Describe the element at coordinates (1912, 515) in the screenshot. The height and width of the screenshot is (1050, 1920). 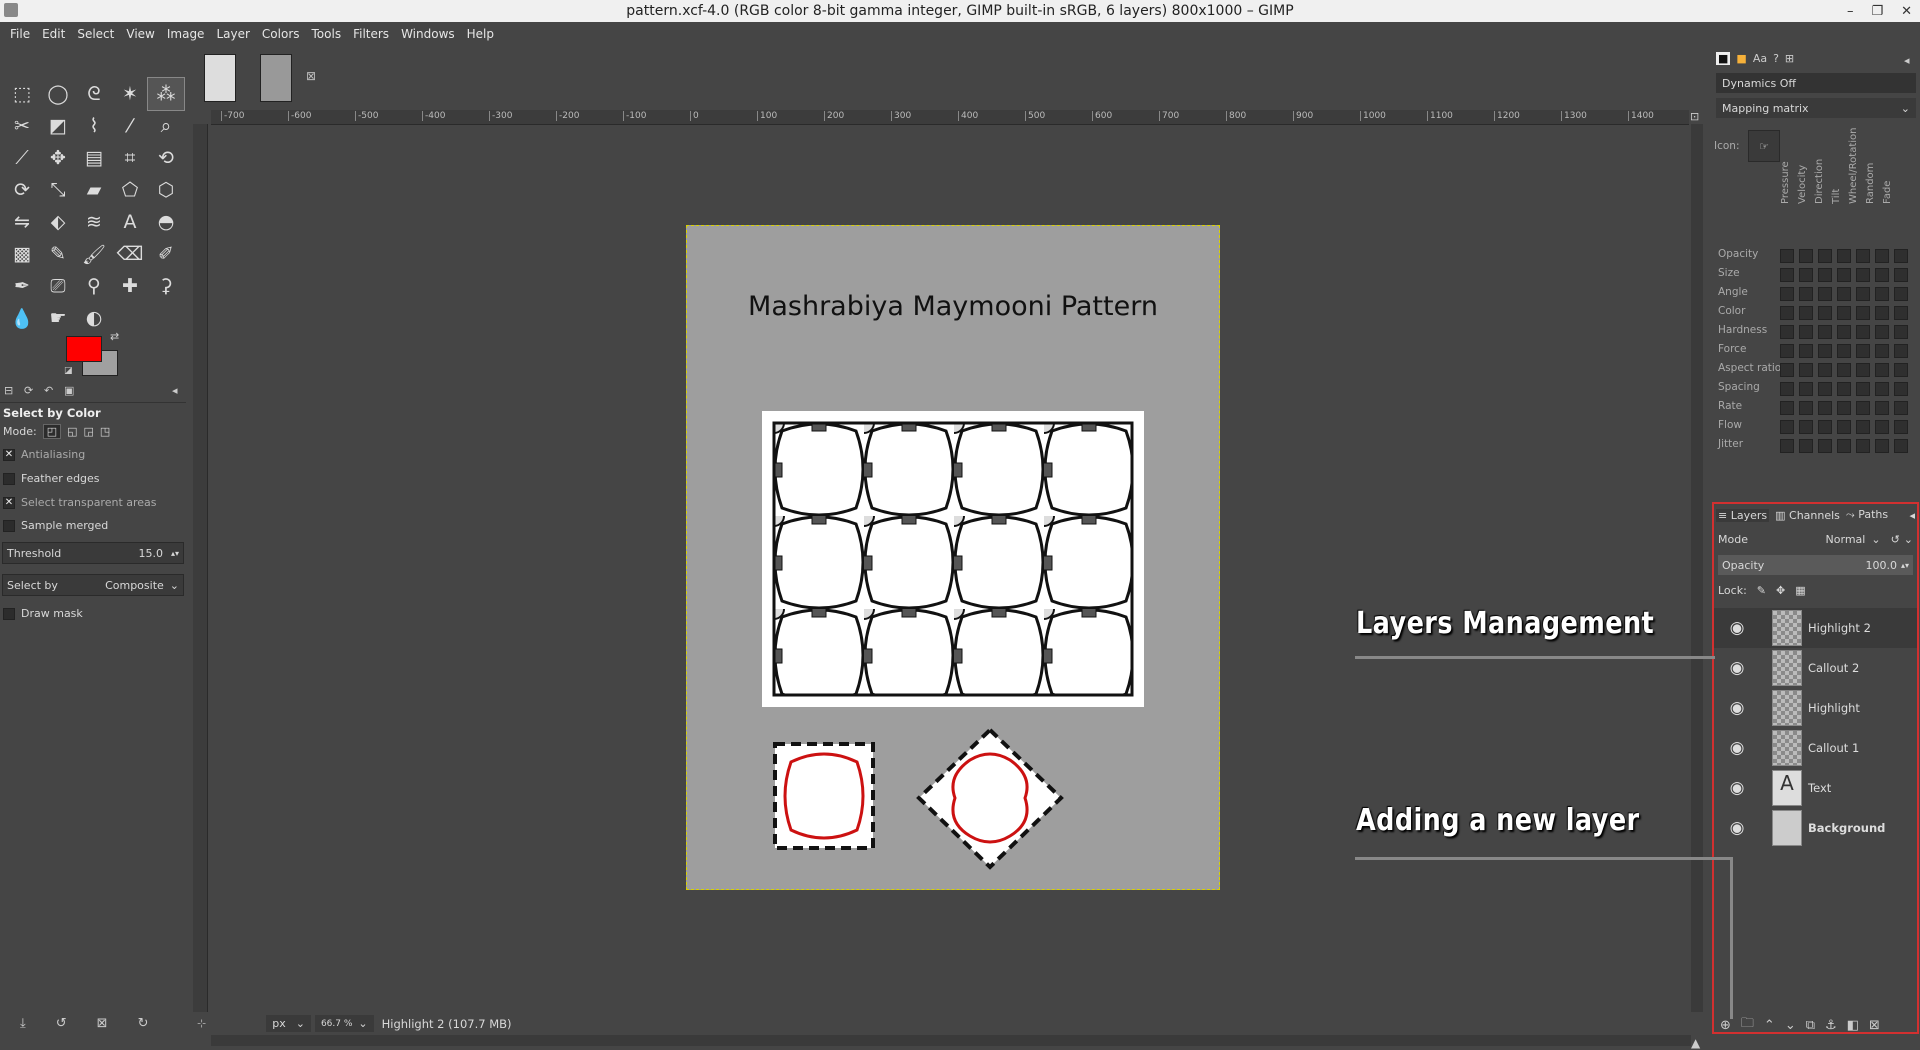
I see `panel-configure-icon: ◂` at that location.